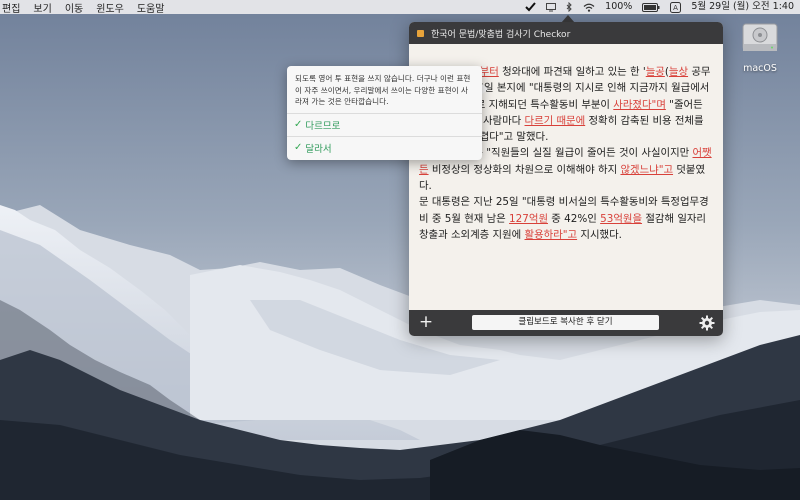 Image resolution: width=800 pixels, height=500 pixels. Describe the element at coordinates (760, 68) in the screenshot. I see `hard-drive-label: macOS` at that location.